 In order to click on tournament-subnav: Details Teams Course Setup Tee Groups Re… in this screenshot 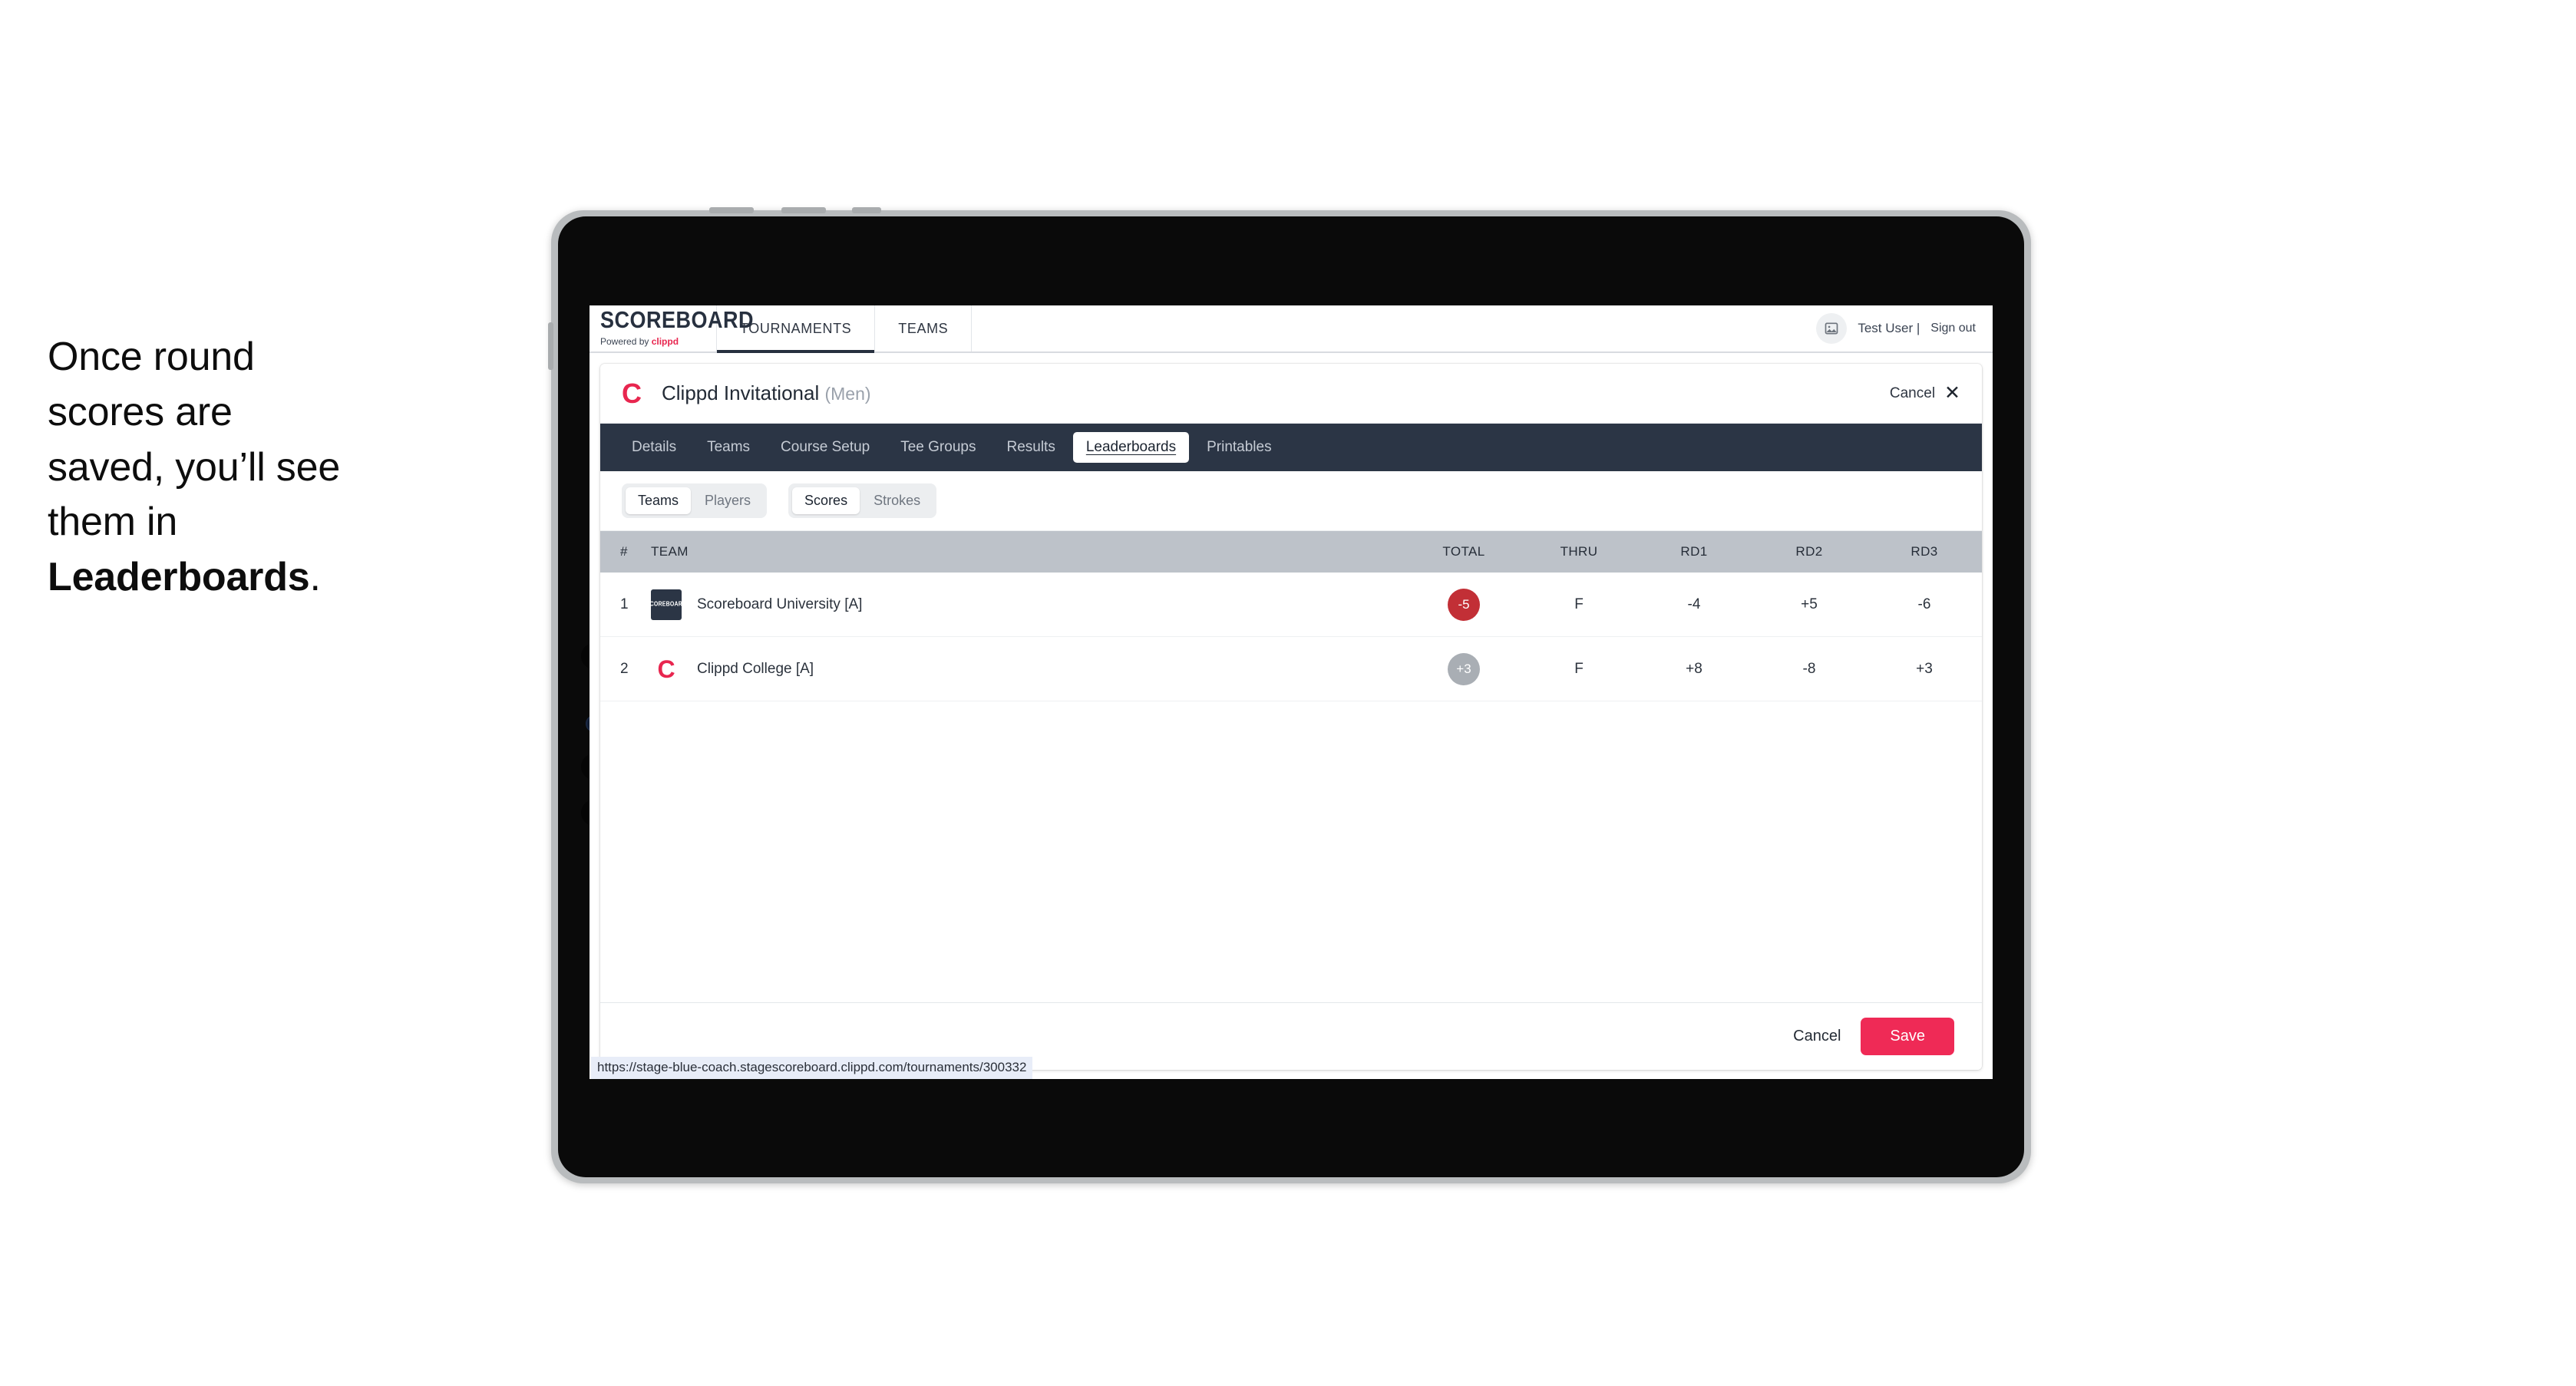, I will do `click(1291, 448)`.